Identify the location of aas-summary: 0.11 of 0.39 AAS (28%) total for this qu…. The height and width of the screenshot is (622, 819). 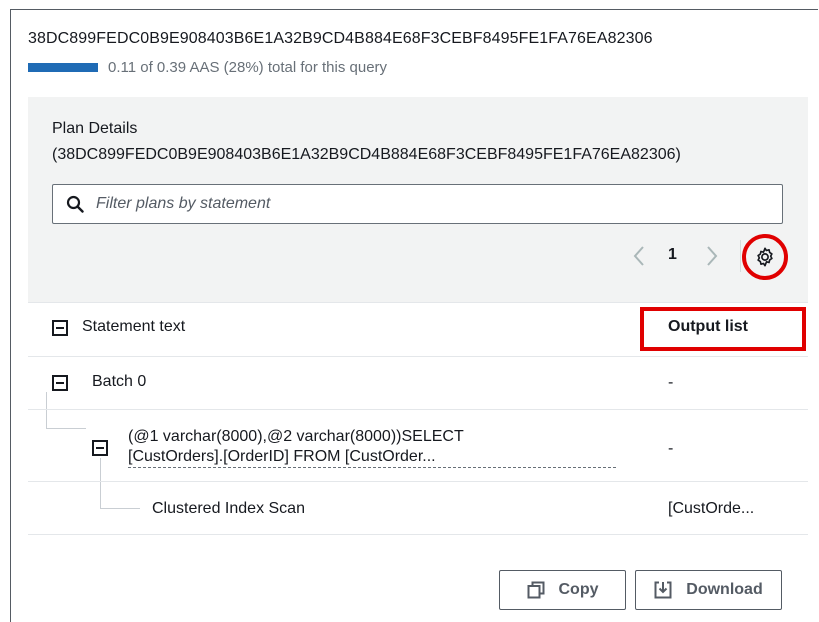
(248, 67).